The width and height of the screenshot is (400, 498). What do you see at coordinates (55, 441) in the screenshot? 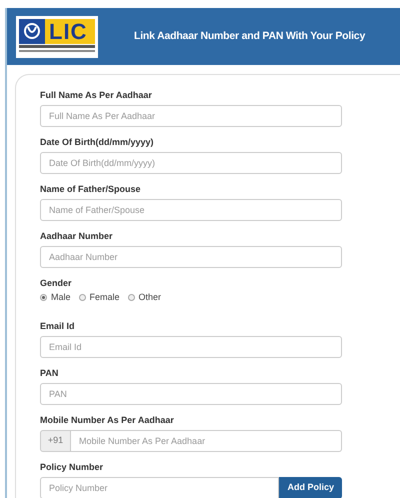
I see `country-code-prefix: +91` at bounding box center [55, 441].